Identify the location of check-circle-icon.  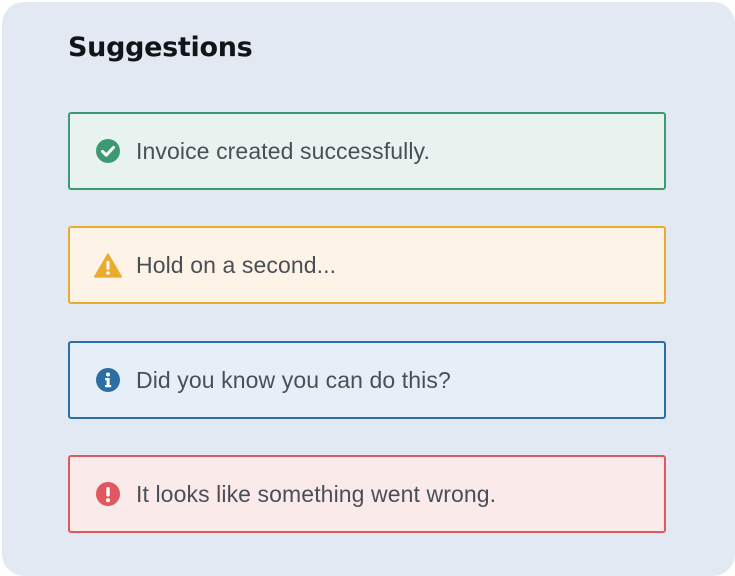
(108, 151).